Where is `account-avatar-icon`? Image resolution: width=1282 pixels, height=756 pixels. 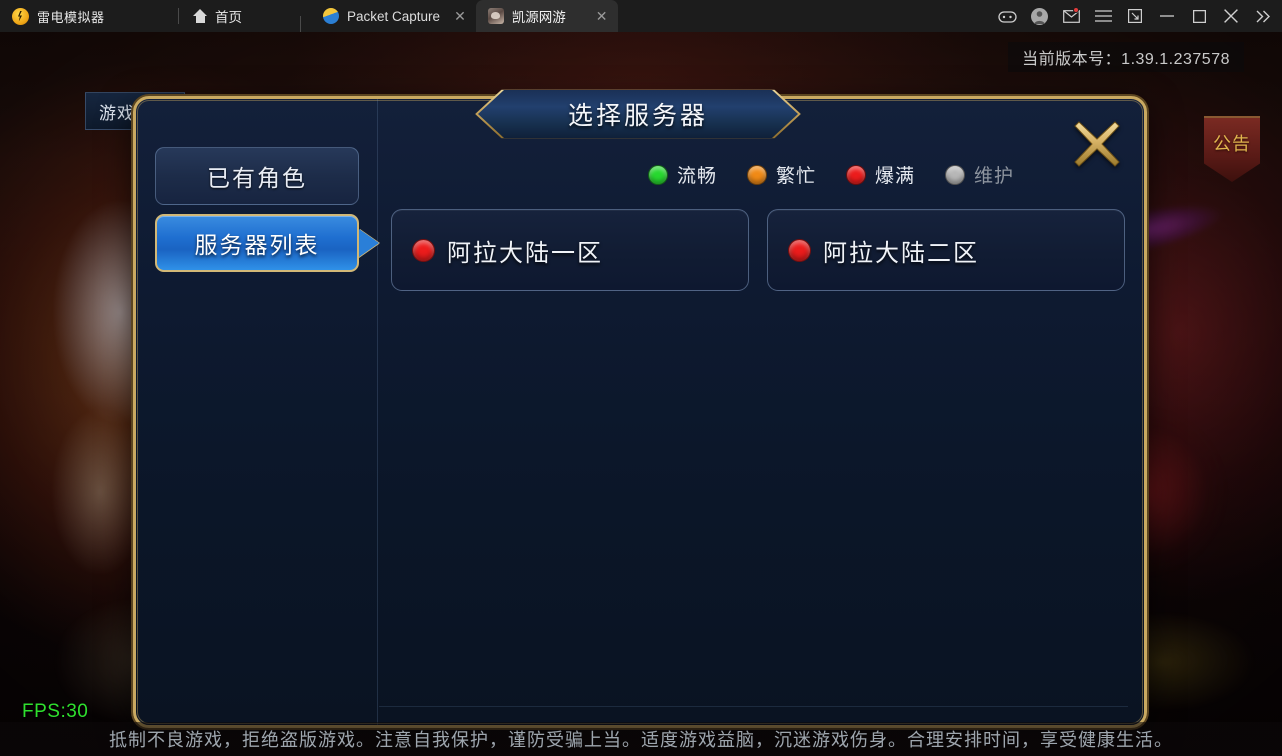
account-avatar-icon is located at coordinates (1039, 16).